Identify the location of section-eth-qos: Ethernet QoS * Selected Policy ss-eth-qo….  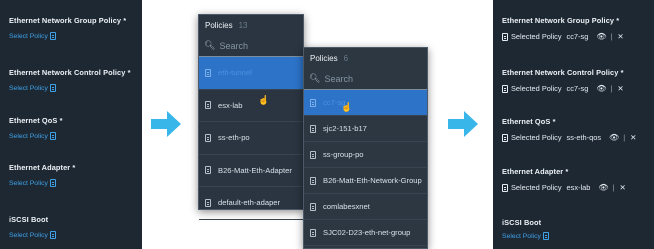
(569, 129).